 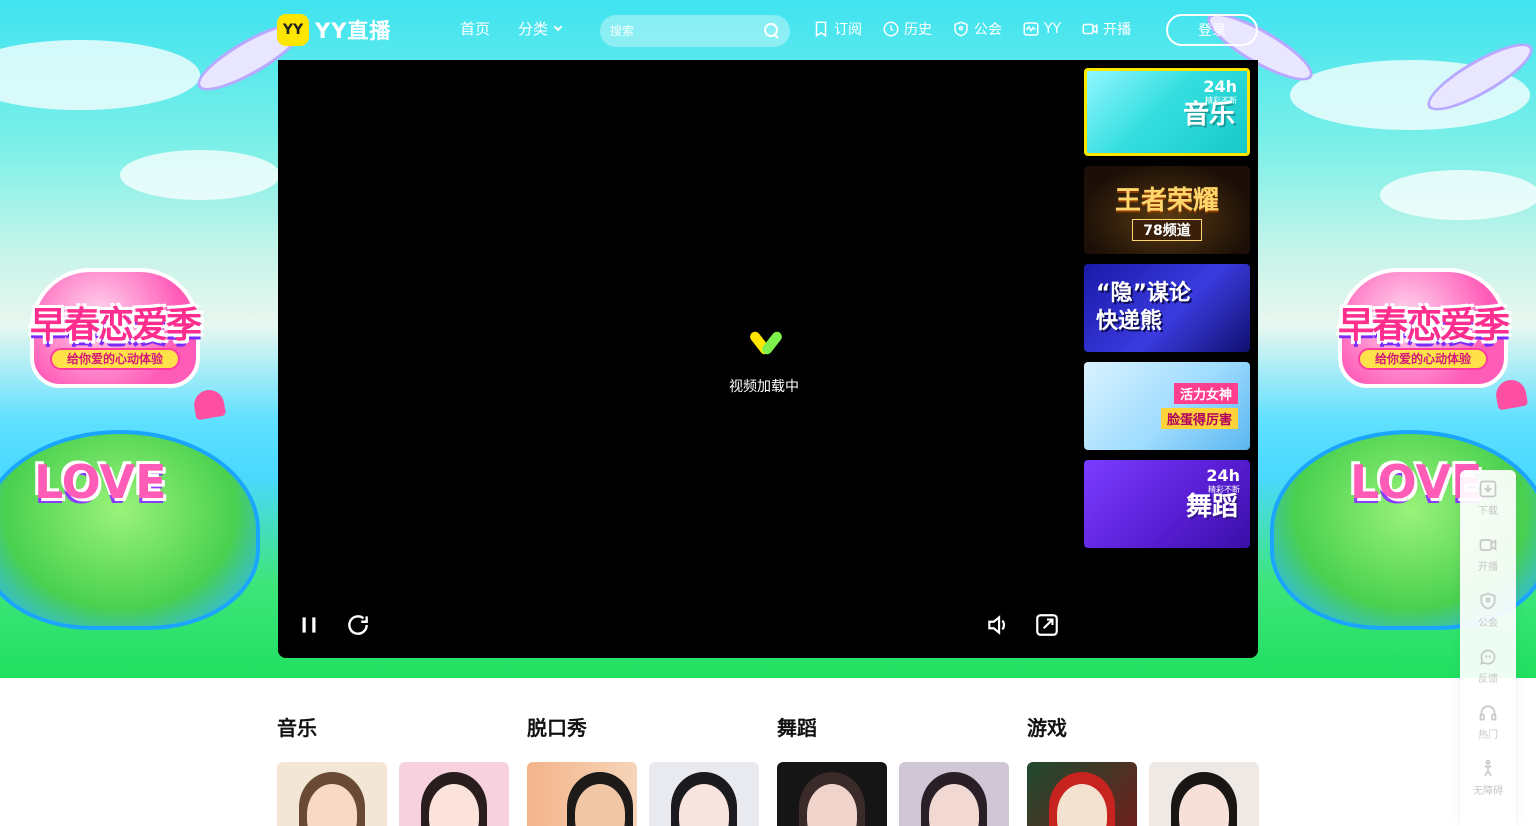 I want to click on guild-button: 公会, so click(x=977, y=29).